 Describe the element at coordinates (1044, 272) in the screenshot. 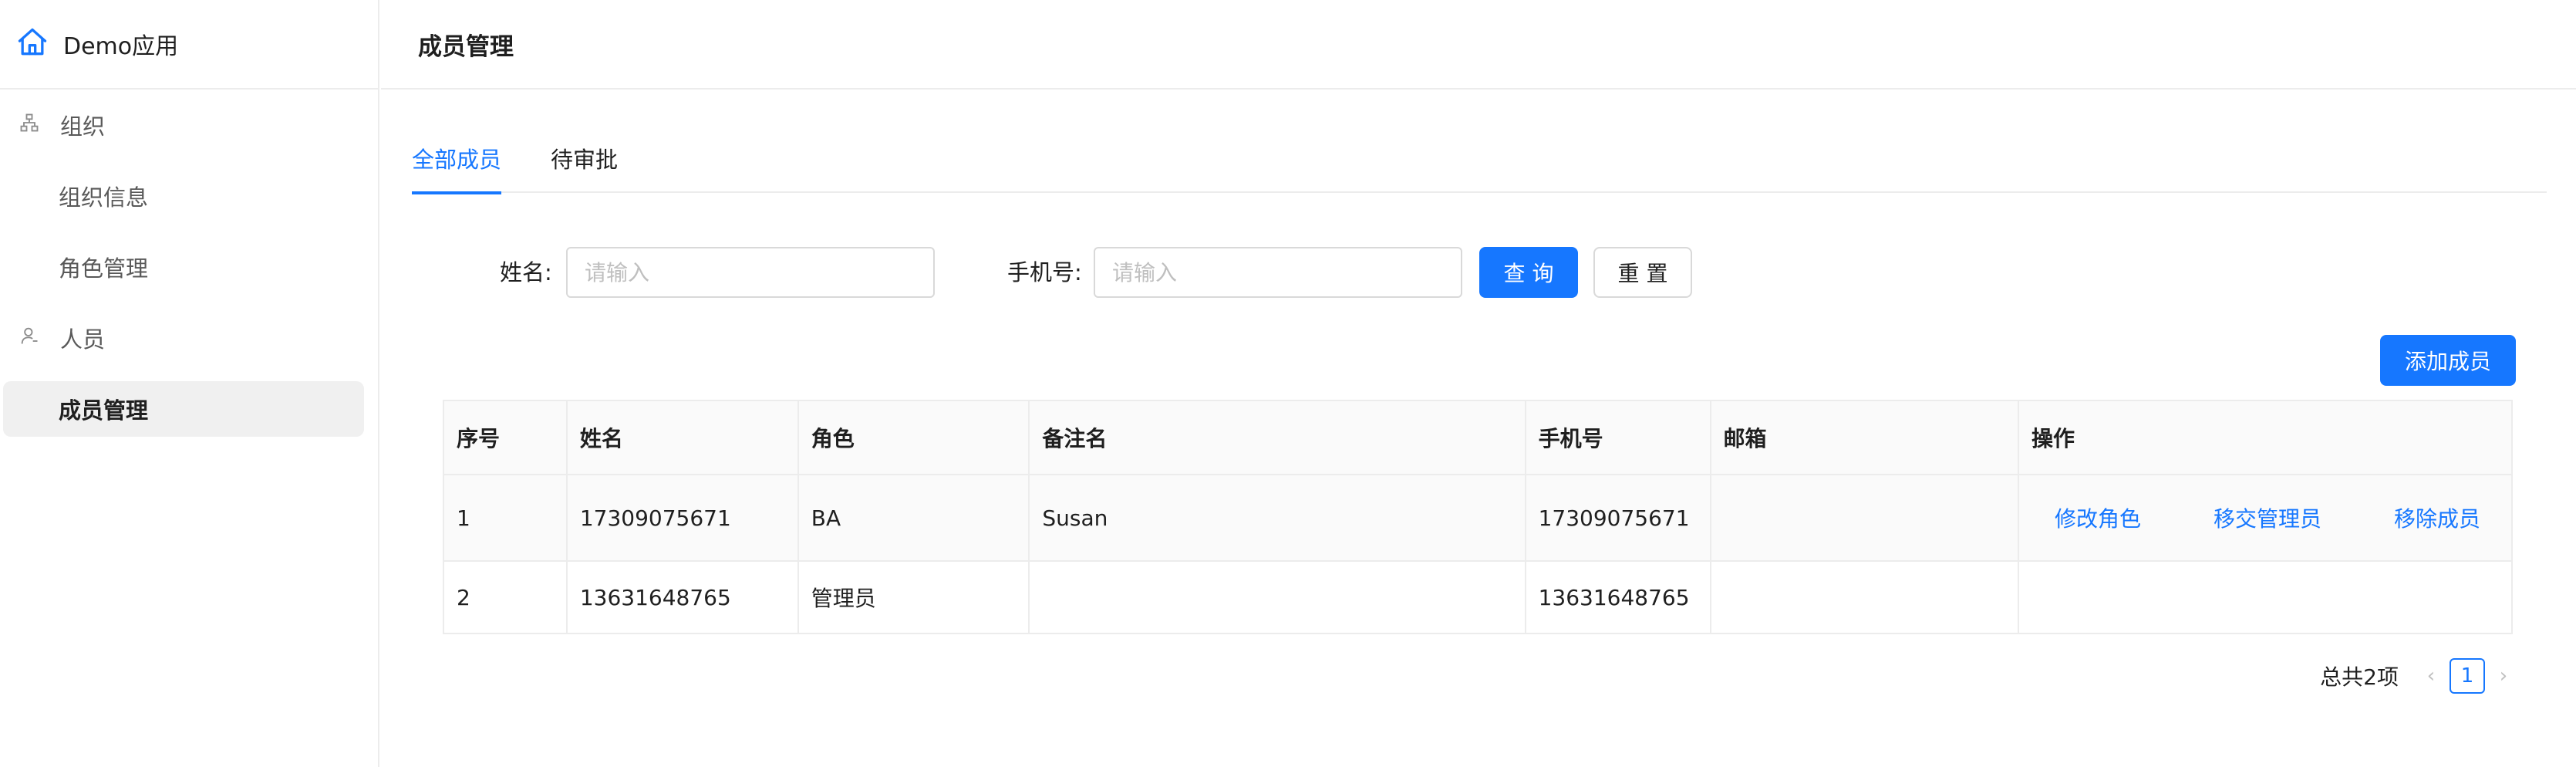

I see `phone-field-label: 手机号:` at that location.